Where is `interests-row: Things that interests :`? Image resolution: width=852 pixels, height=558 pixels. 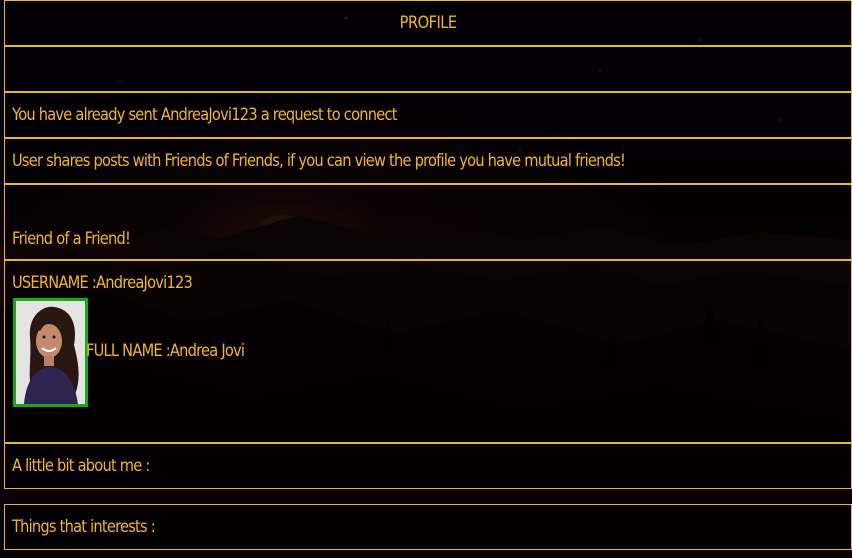
interests-row: Things that interests : is located at coordinates (428, 527).